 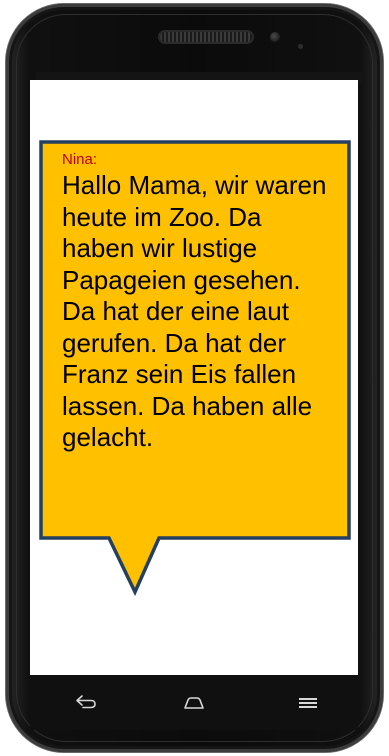 I want to click on earpiece-speaker, so click(x=206, y=37).